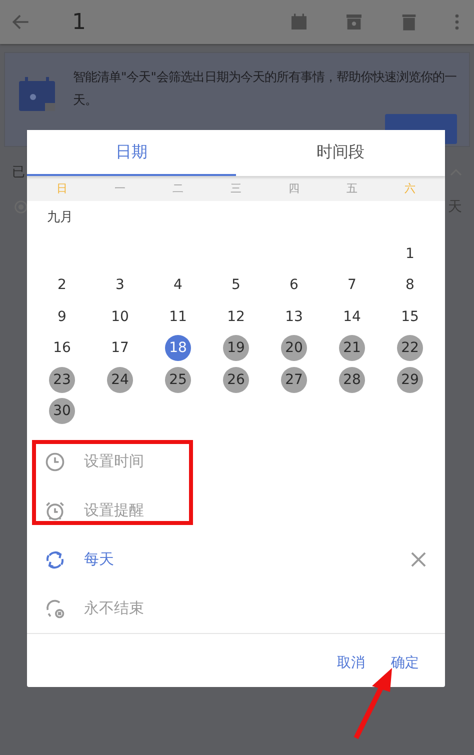  Describe the element at coordinates (352, 317) in the screenshot. I see `date-cell: 14` at that location.